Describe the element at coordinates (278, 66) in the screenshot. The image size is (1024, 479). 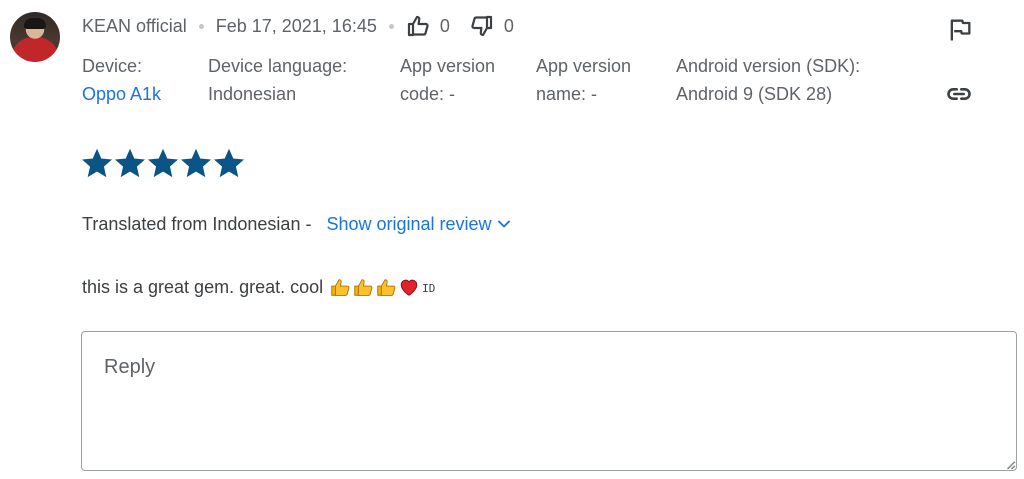
I see `device-language-label: Device language:` at that location.